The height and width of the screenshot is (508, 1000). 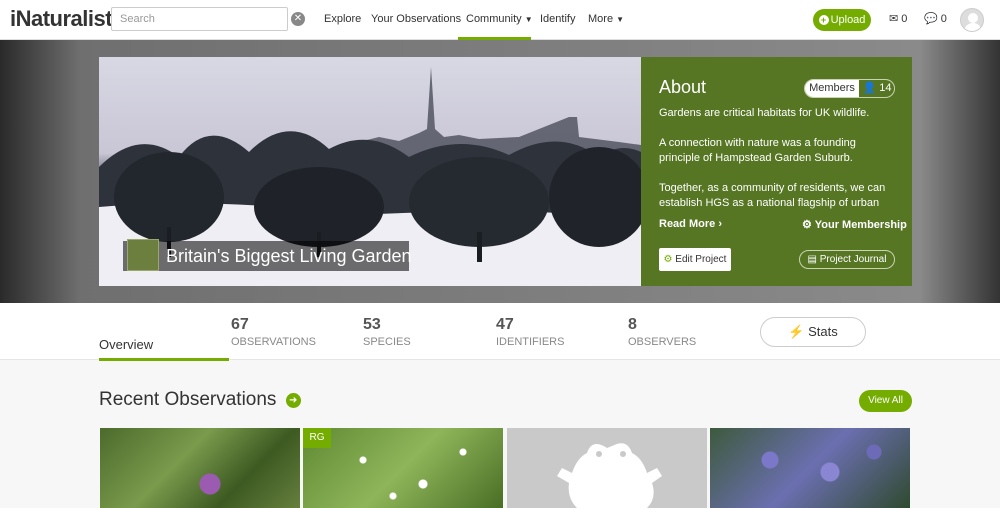 I want to click on stat-observations: 67 OBSERVATIONS, so click(x=273, y=332).